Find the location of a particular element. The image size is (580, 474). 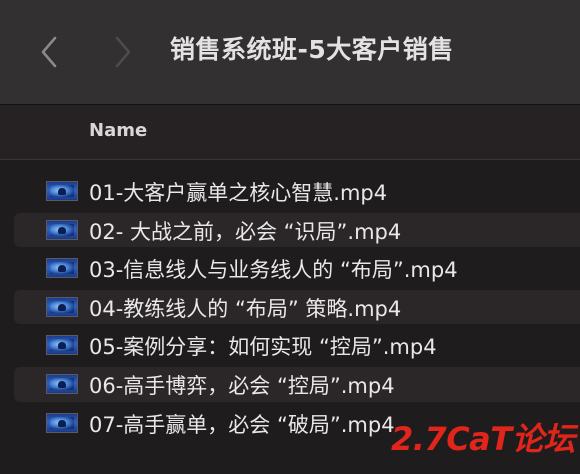

file-name: 04-教练线人的 “布局” 策略.mp4 is located at coordinates (245, 308).